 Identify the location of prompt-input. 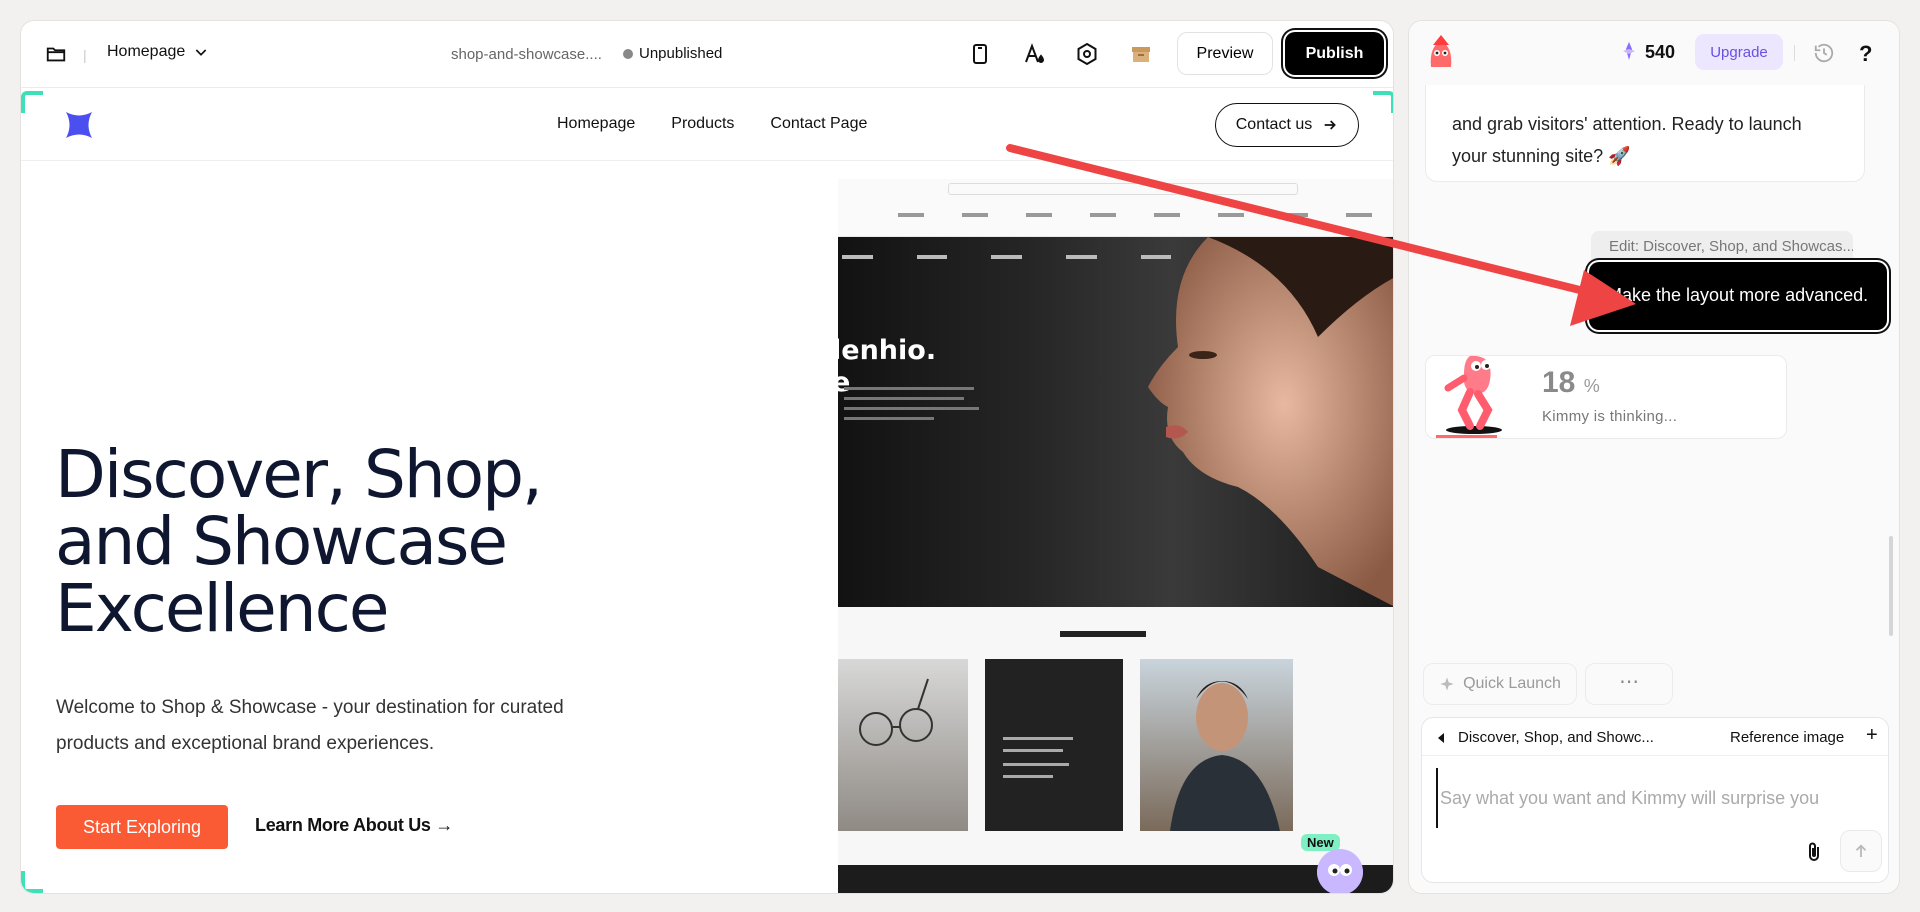
(1656, 798).